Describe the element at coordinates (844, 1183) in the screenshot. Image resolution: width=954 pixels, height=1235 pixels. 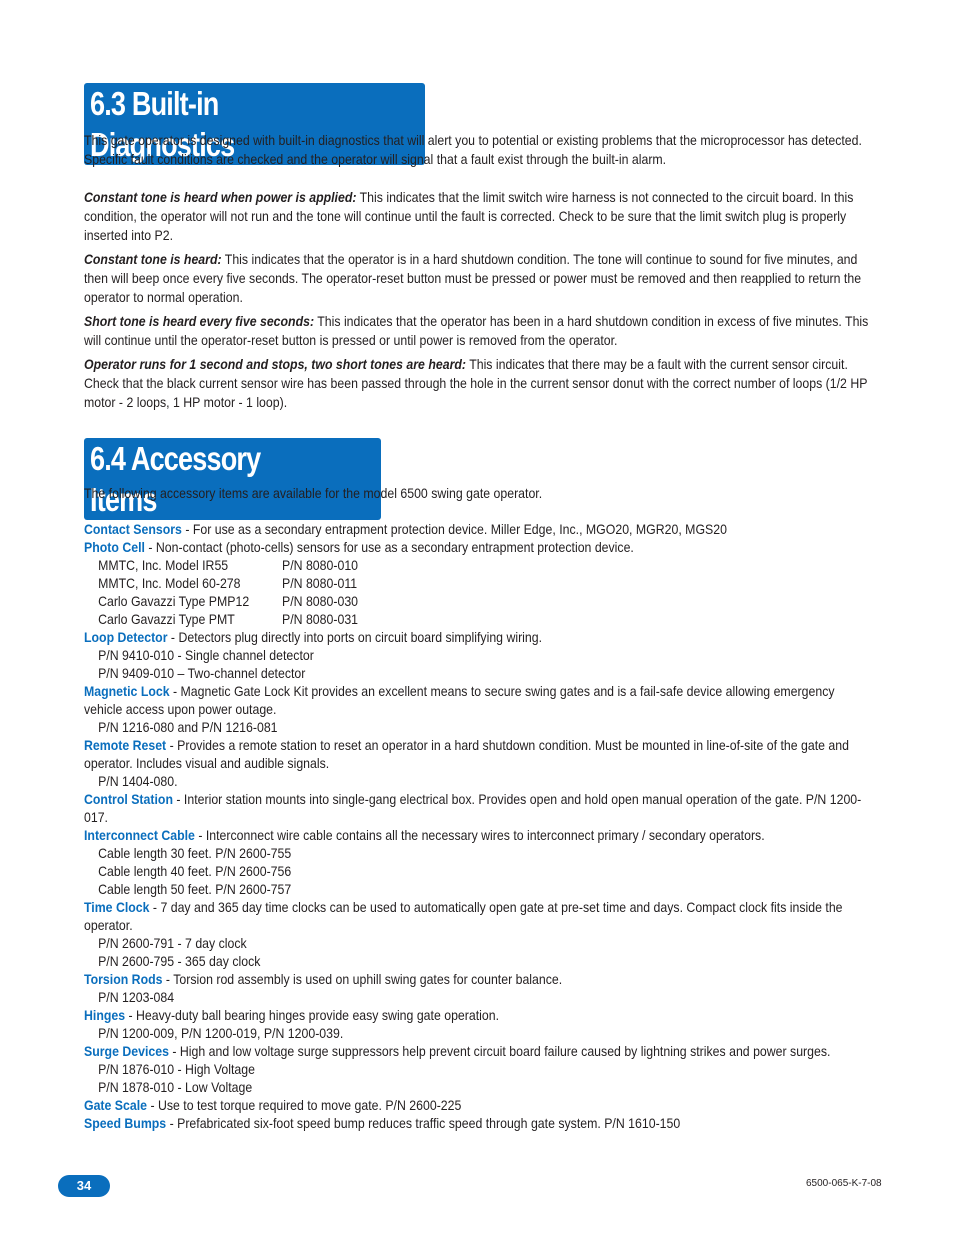
I see `document-code: 6500-065-K-7-08` at that location.